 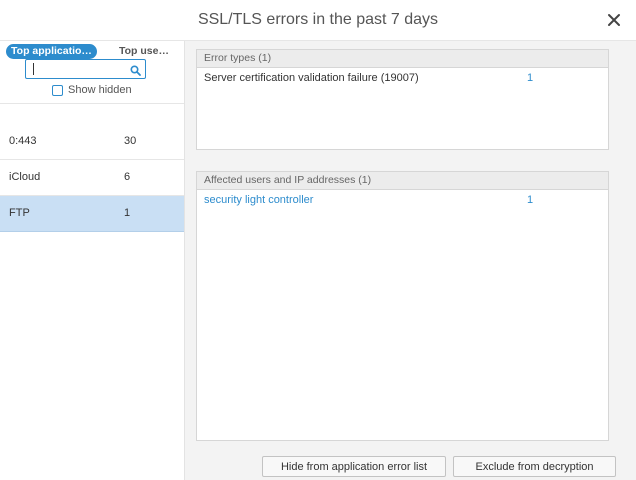 I want to click on search-box, so click(x=85, y=69).